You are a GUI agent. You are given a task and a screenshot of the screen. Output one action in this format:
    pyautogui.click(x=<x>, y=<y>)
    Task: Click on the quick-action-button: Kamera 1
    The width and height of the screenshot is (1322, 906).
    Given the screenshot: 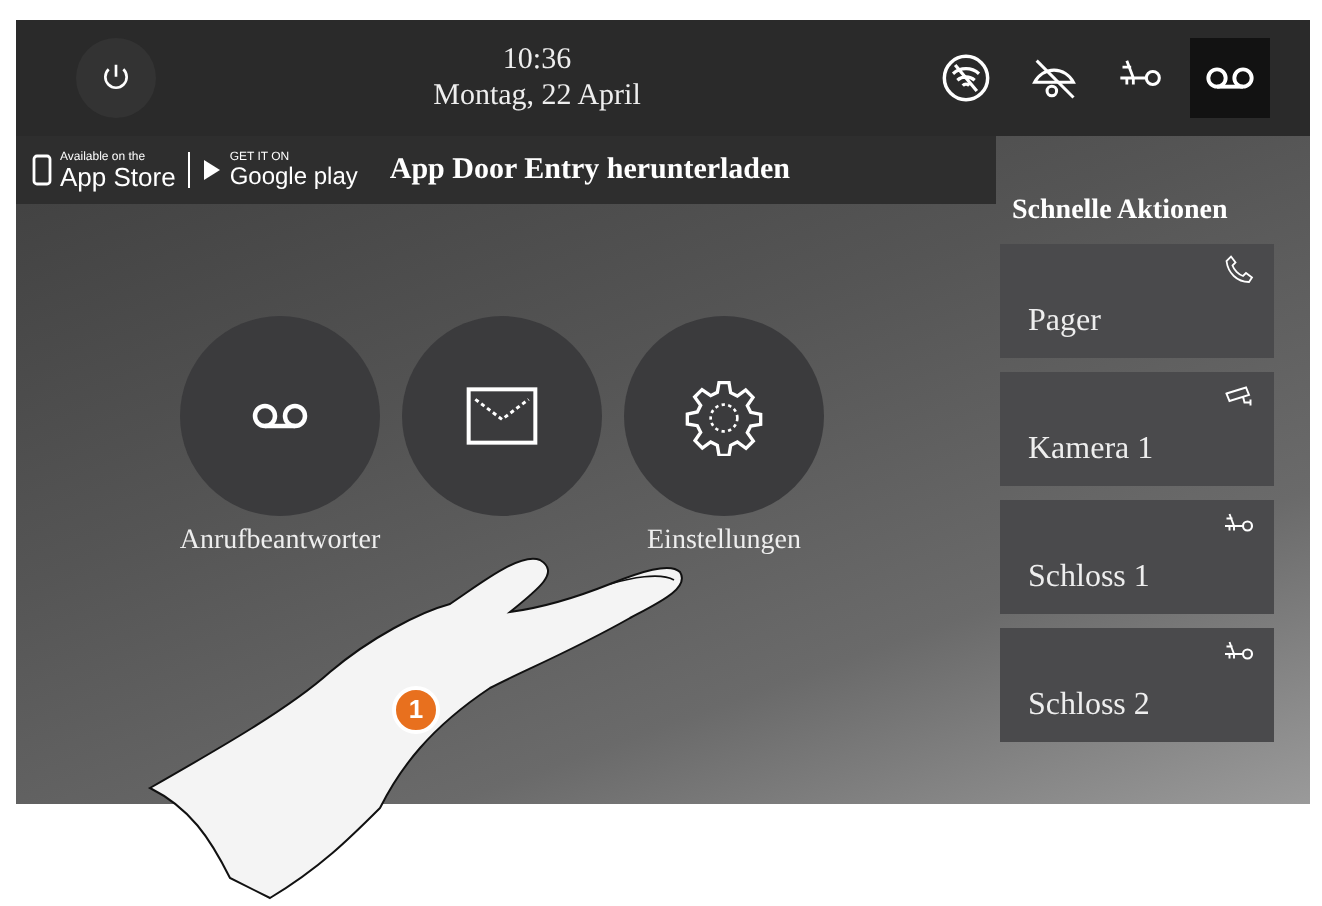 What is the action you would take?
    pyautogui.click(x=1137, y=429)
    